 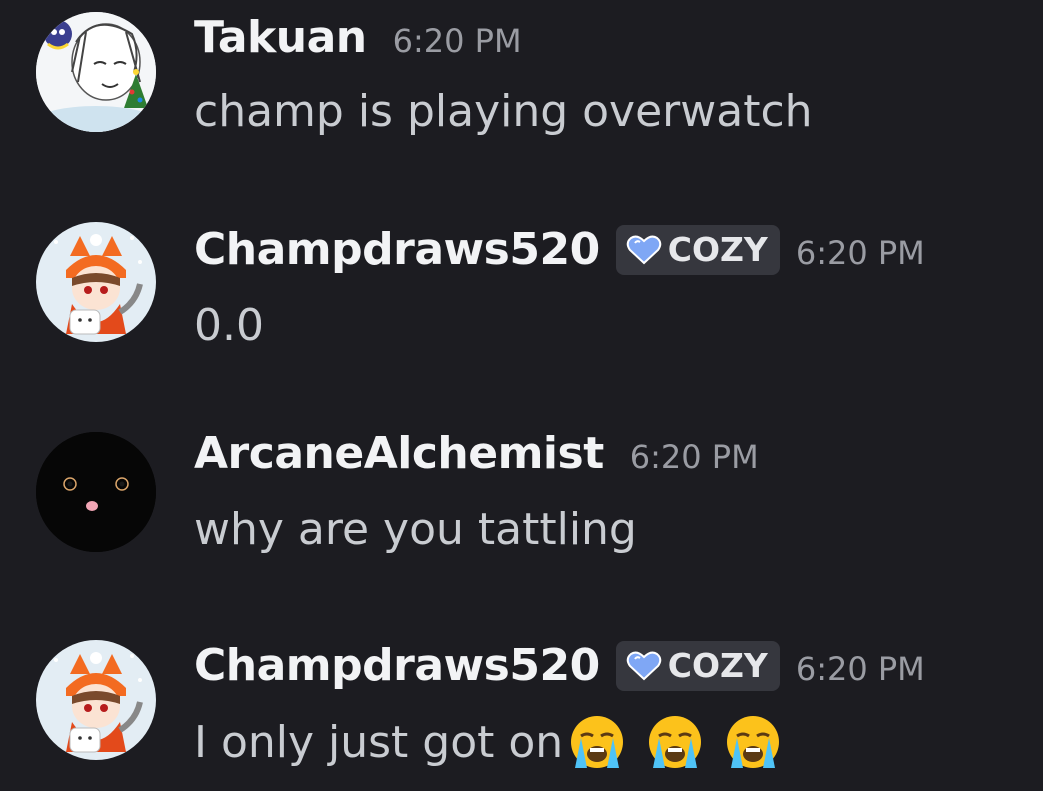 I want to click on message-text: why are you tattling, so click(x=415, y=529).